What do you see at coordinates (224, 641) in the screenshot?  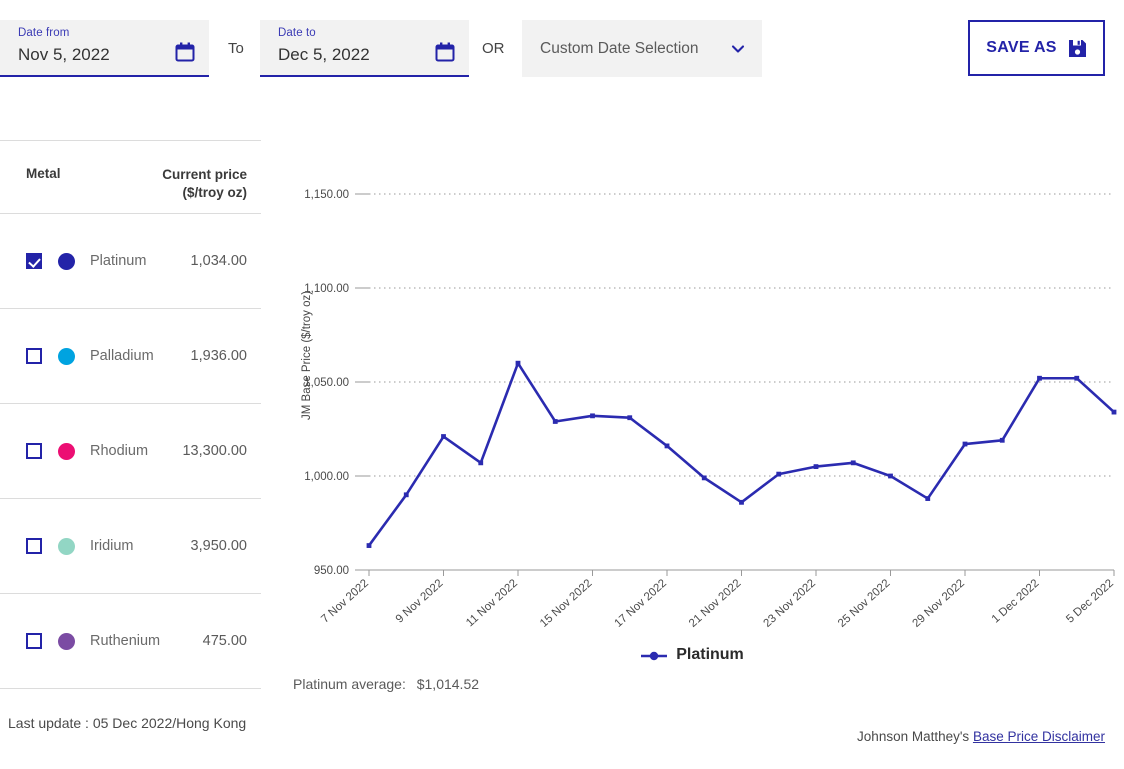 I see `metal-price: 475.00` at bounding box center [224, 641].